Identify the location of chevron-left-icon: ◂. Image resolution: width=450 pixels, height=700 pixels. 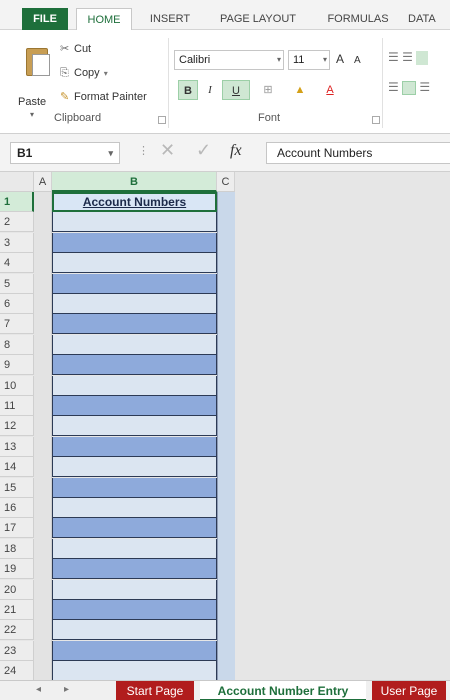
(38, 689).